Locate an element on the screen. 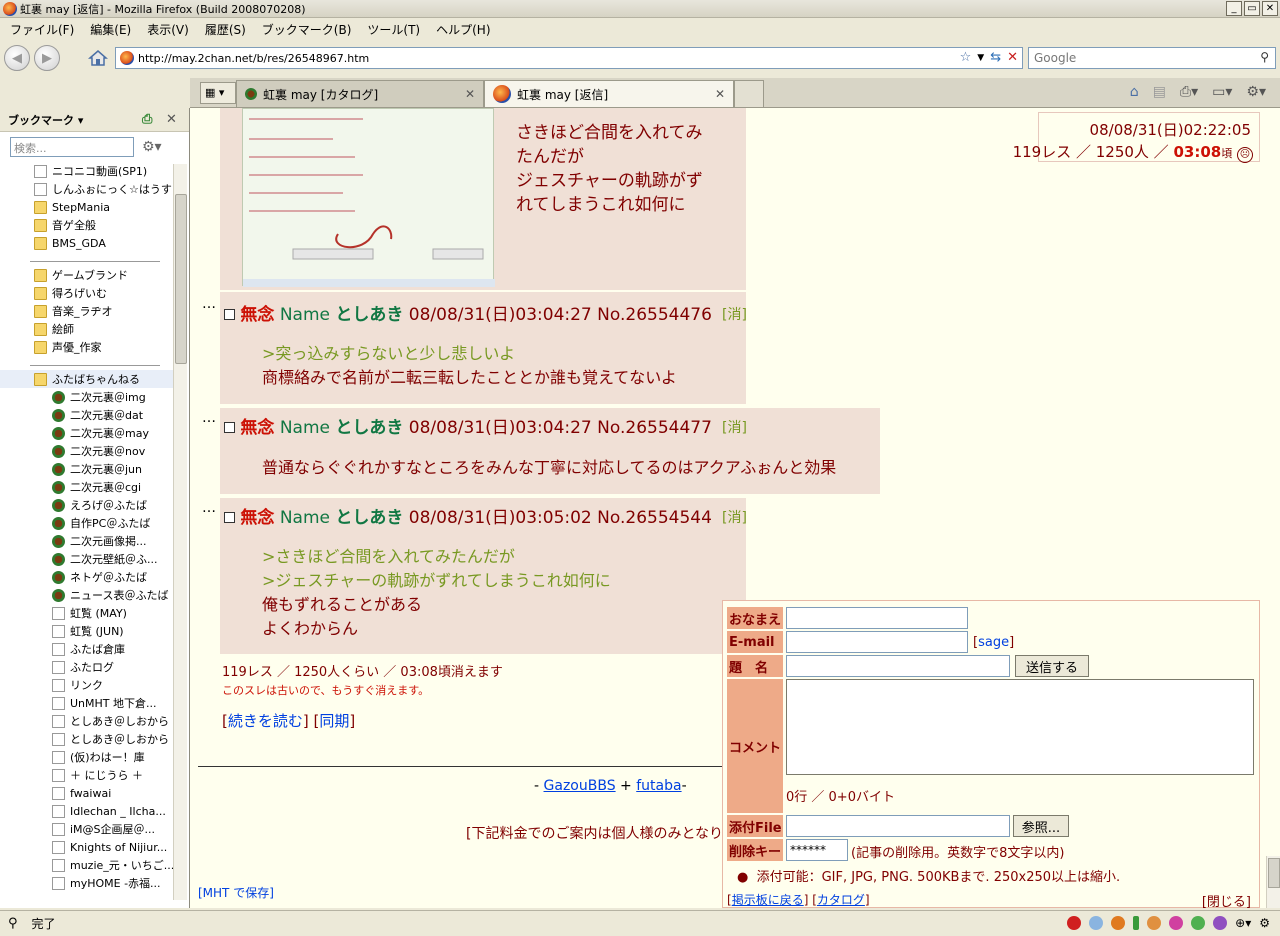  bookmark-item: ニコニコ動画(SP1) is located at coordinates (89, 171).